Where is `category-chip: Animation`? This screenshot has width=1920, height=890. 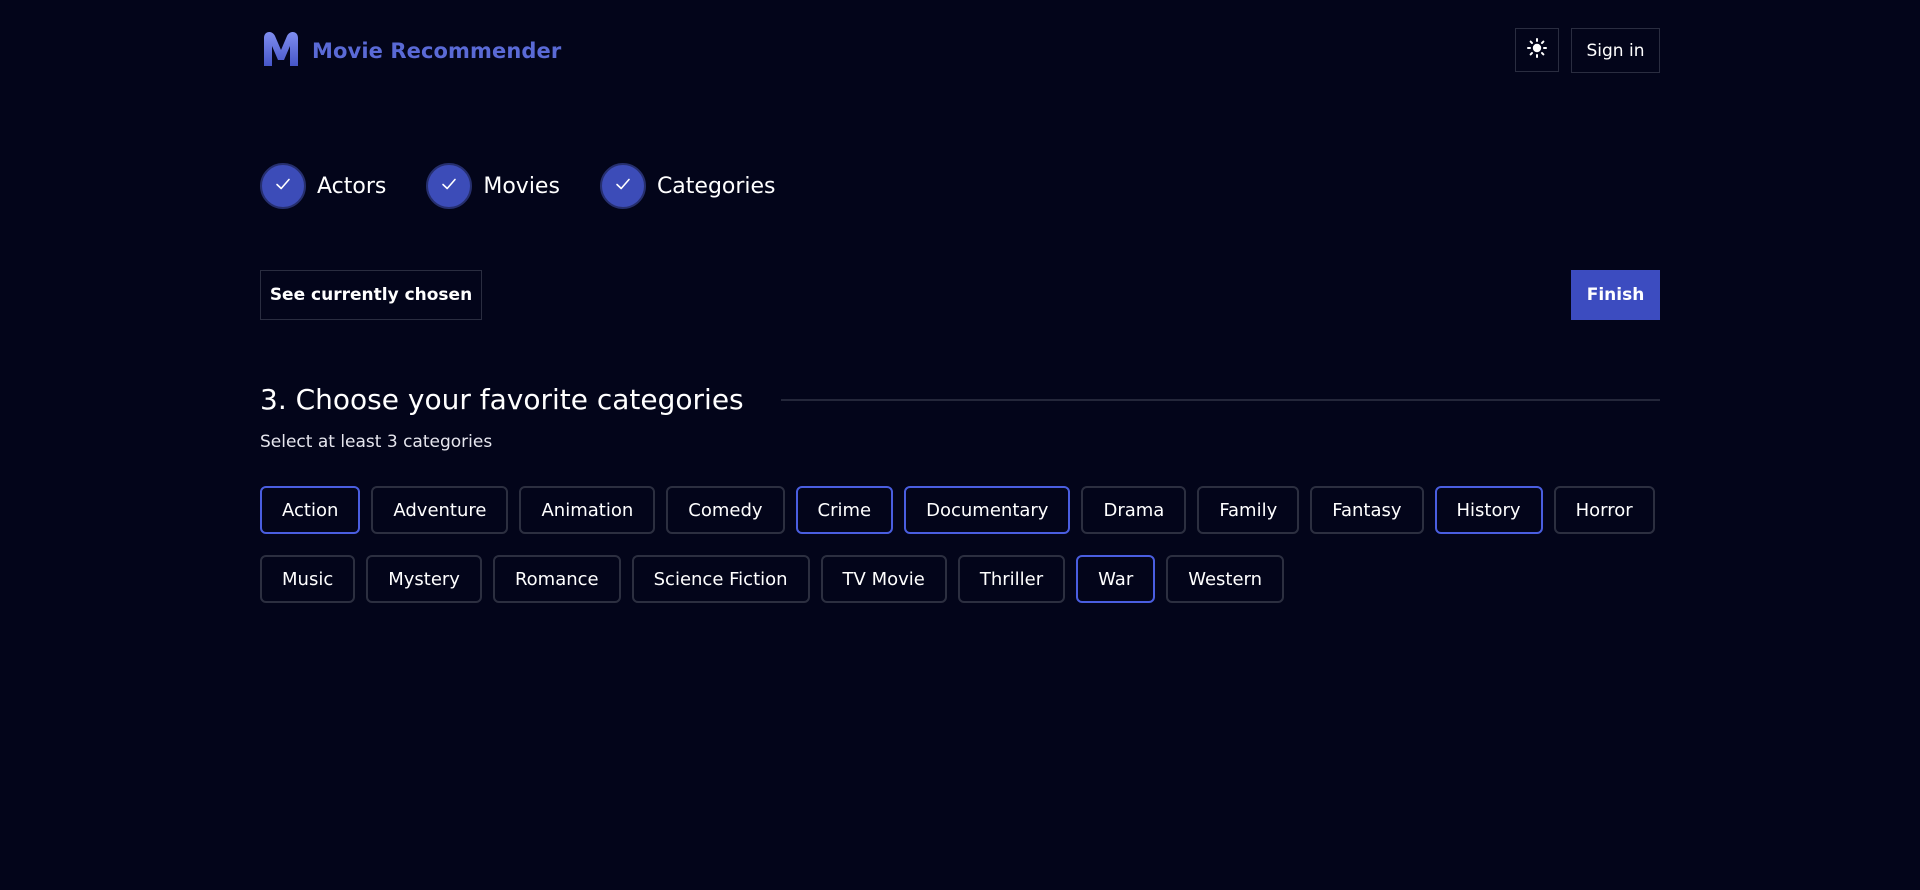
category-chip: Animation is located at coordinates (587, 510).